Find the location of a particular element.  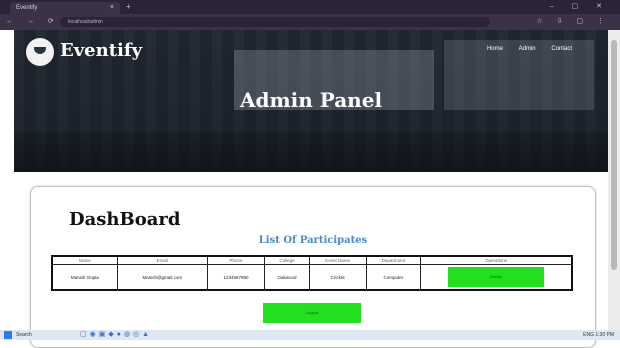

browser-tab-title: Eventify is located at coordinates (27, 8).